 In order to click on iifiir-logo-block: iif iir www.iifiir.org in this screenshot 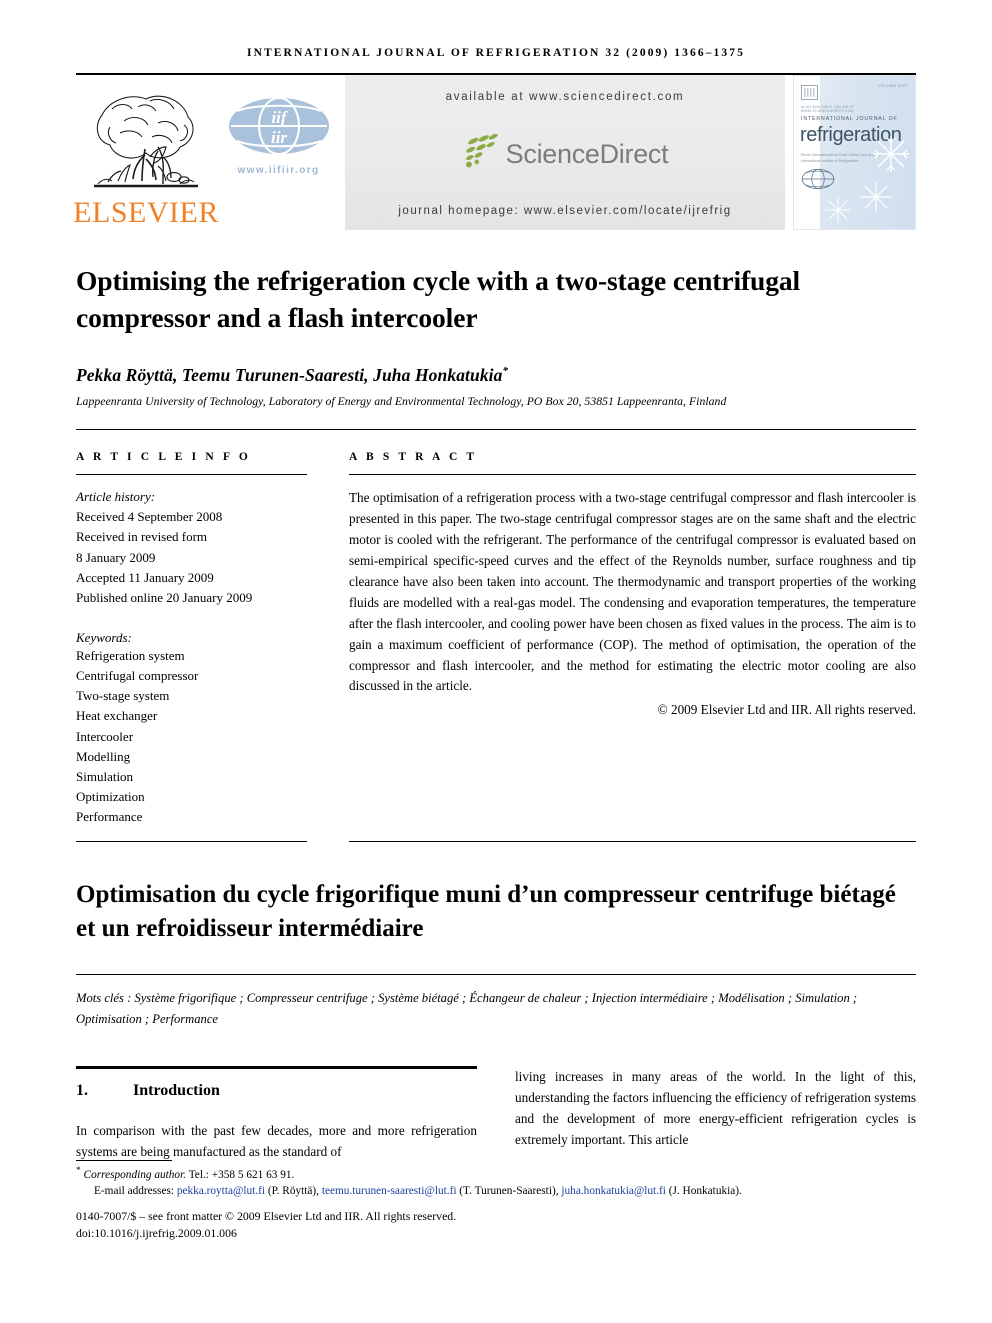, I will do `click(278, 152)`.